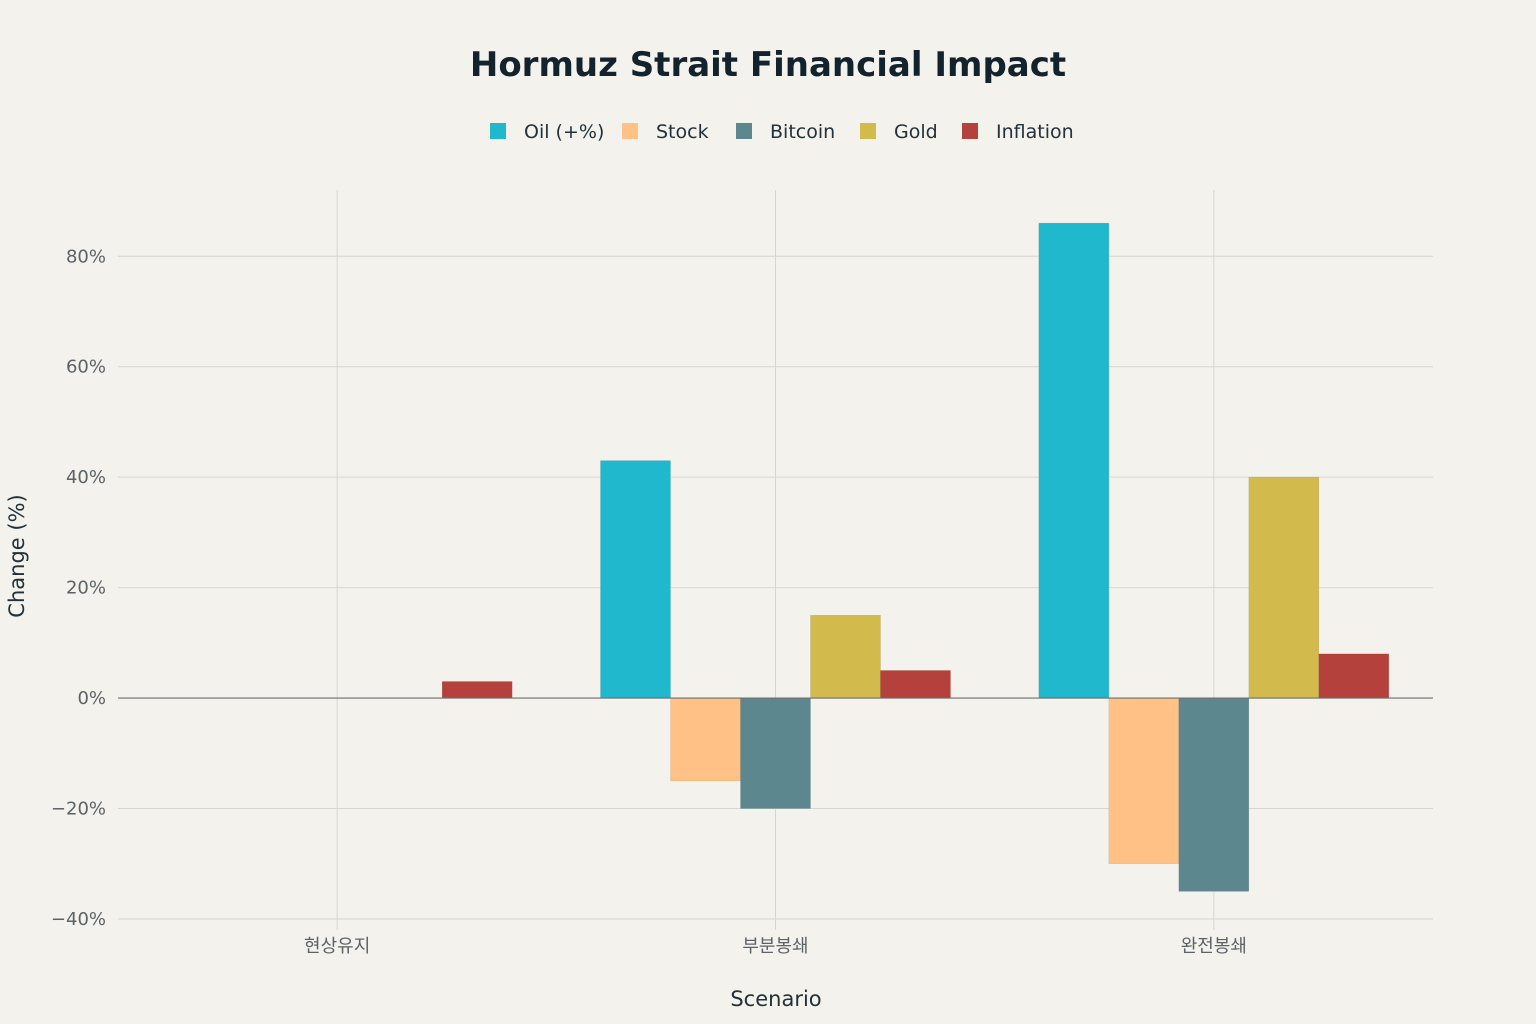 The image size is (1536, 1024). What do you see at coordinates (86, 477) in the screenshot?
I see `y-tick-label: 40%` at bounding box center [86, 477].